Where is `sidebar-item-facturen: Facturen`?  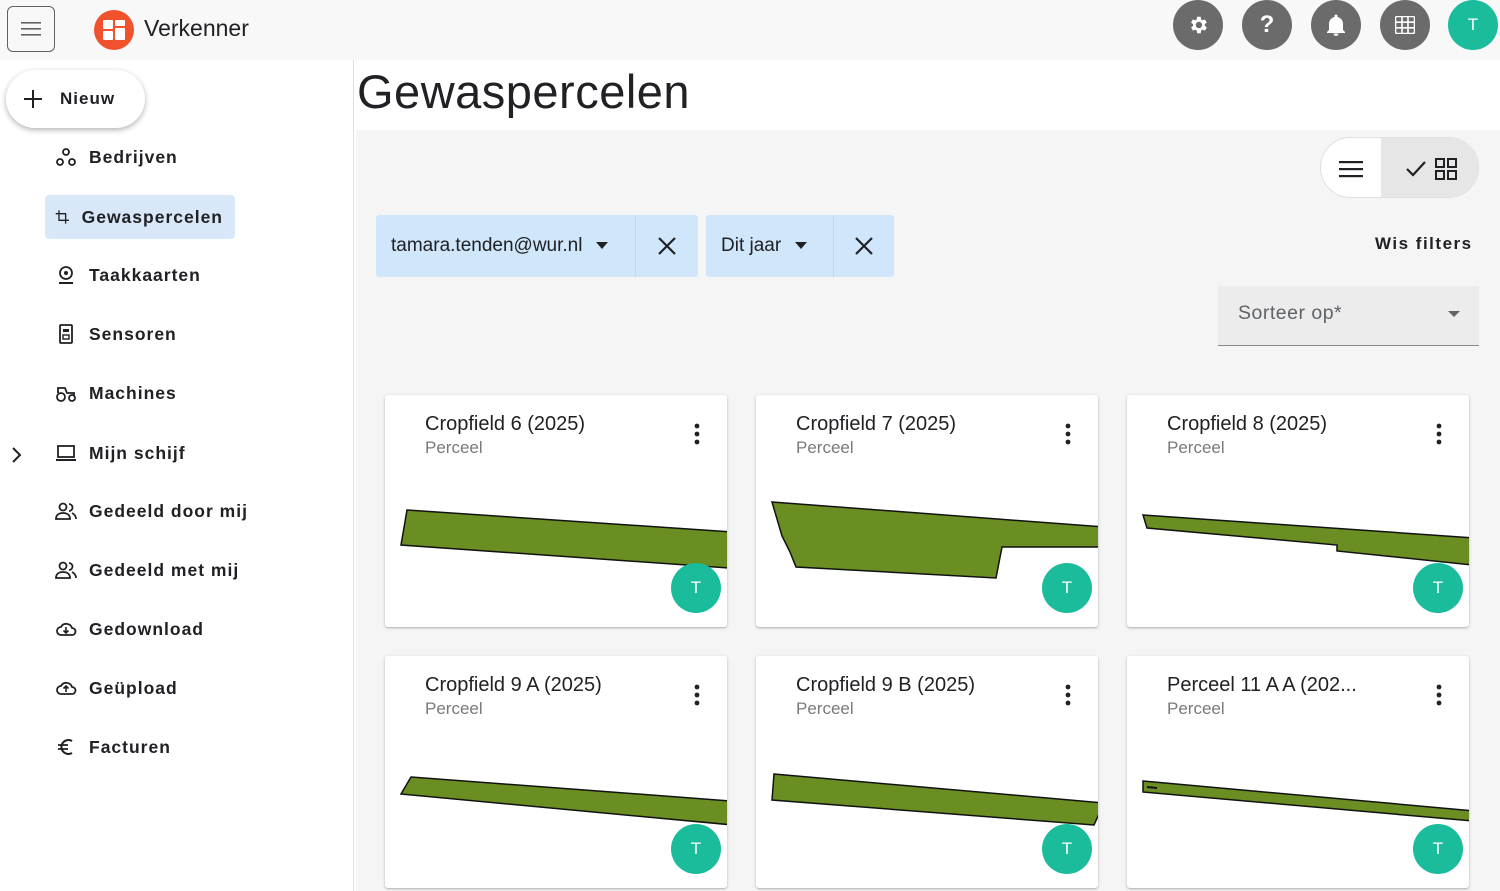
sidebar-item-facturen: Facturen is located at coordinates (114, 747).